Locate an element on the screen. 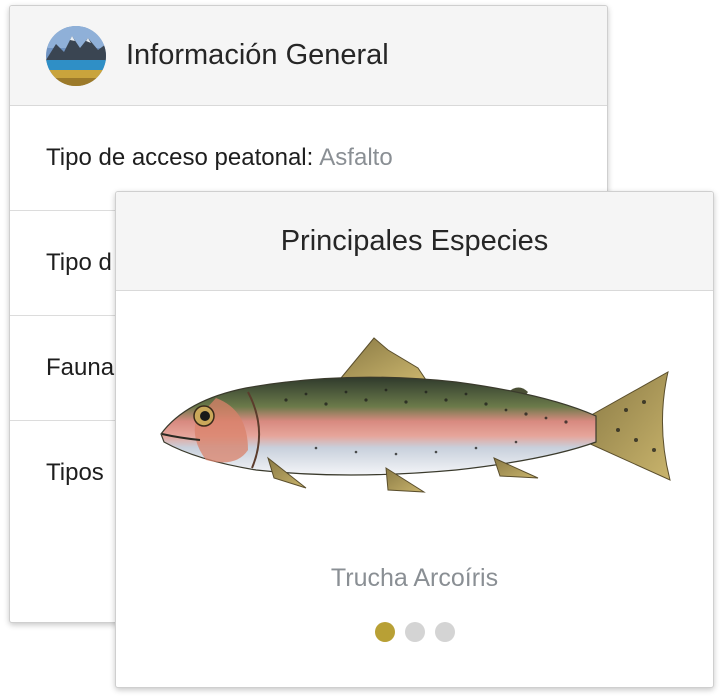 The image size is (722, 700). landscape-avatar-icon is located at coordinates (76, 55).